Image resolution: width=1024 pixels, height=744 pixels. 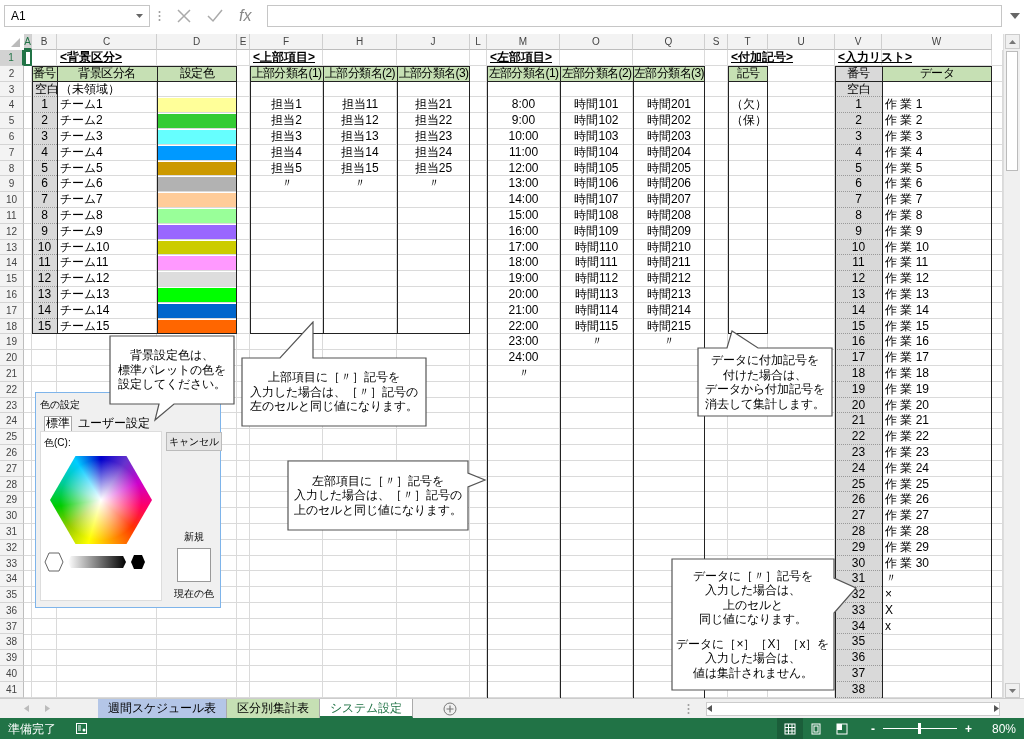 What do you see at coordinates (12, 674) in the screenshot?
I see `row-header: 40` at bounding box center [12, 674].